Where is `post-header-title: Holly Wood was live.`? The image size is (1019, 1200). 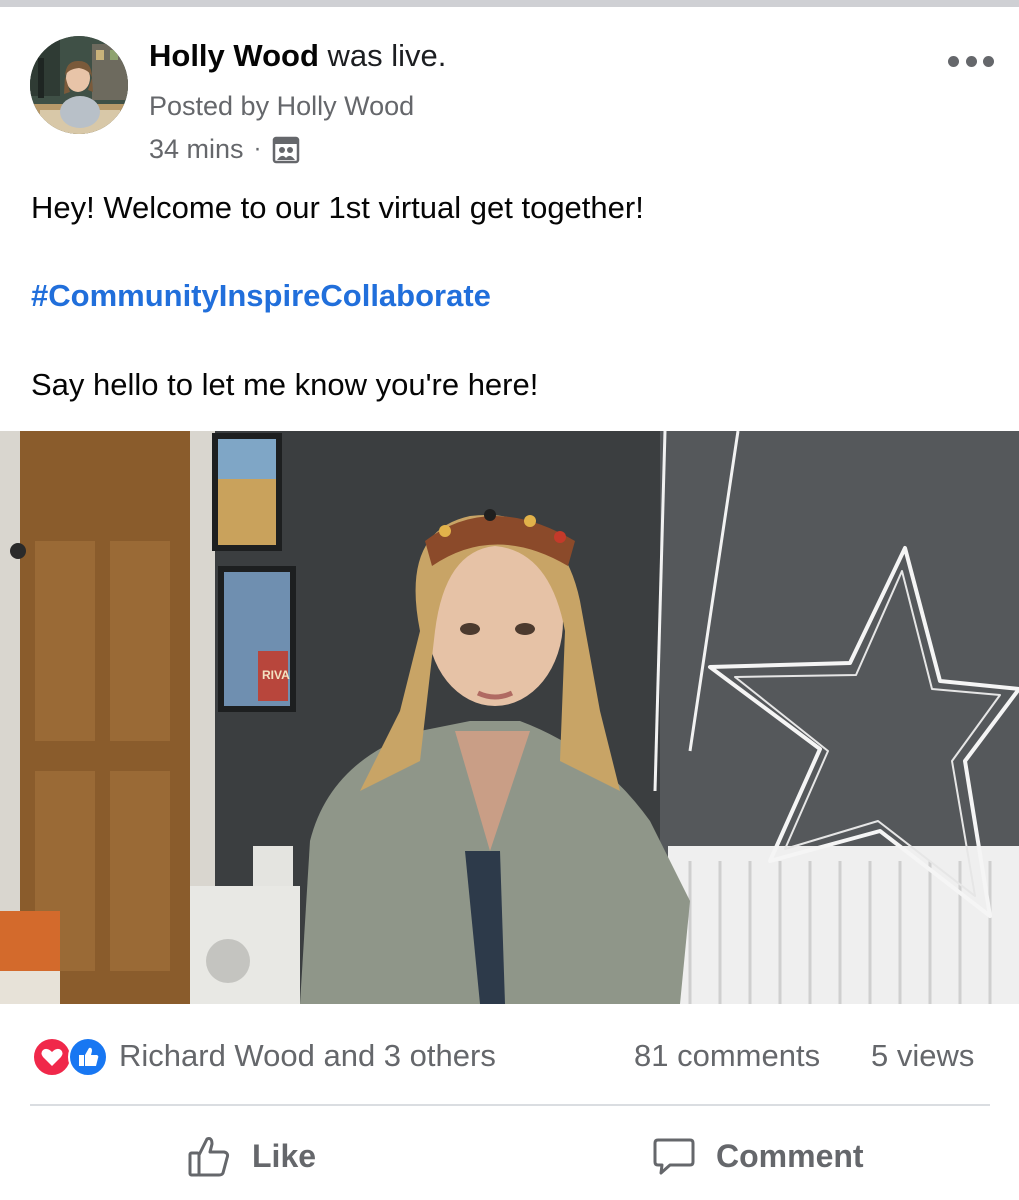
post-header-title: Holly Wood was live. is located at coordinates (297, 56).